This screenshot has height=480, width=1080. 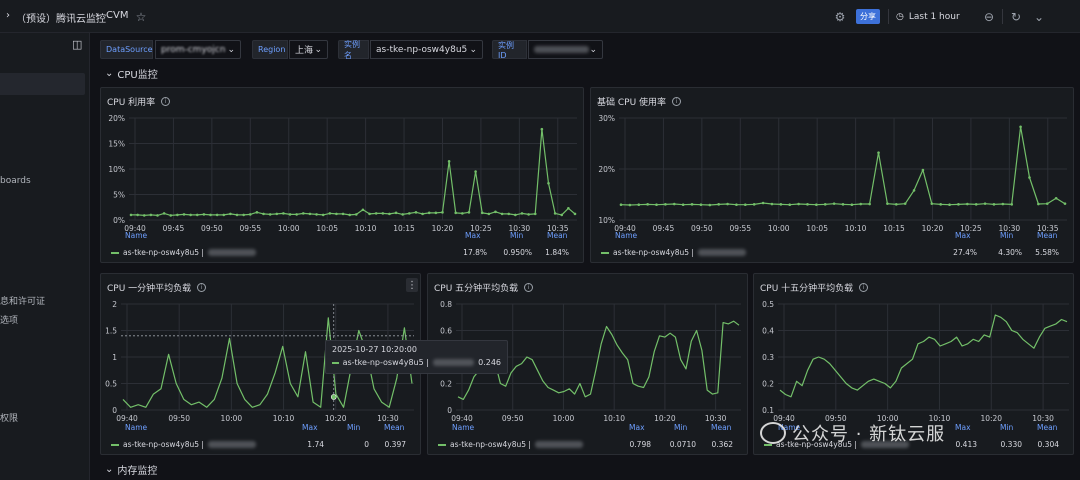 What do you see at coordinates (565, 49) in the screenshot?
I see `variable-select-instance-id: ⌄` at bounding box center [565, 49].